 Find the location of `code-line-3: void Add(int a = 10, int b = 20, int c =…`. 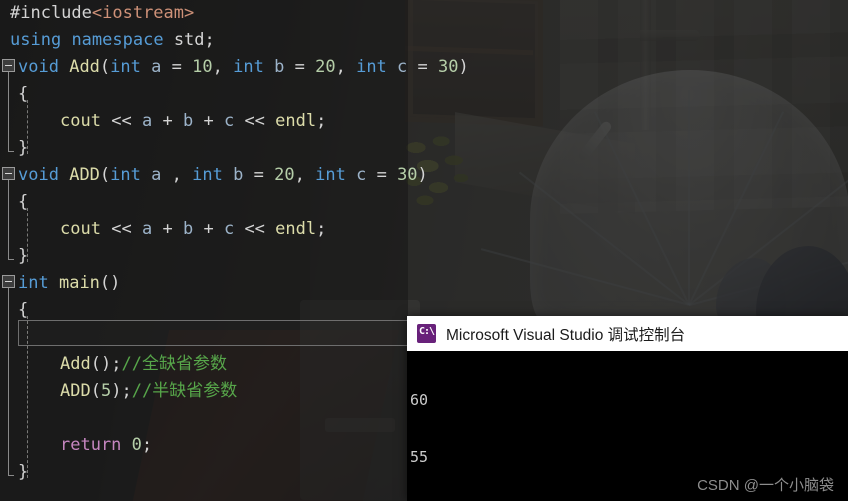

code-line-3: void Add(int a = 10, int b = 20, int c =… is located at coordinates (424, 67).